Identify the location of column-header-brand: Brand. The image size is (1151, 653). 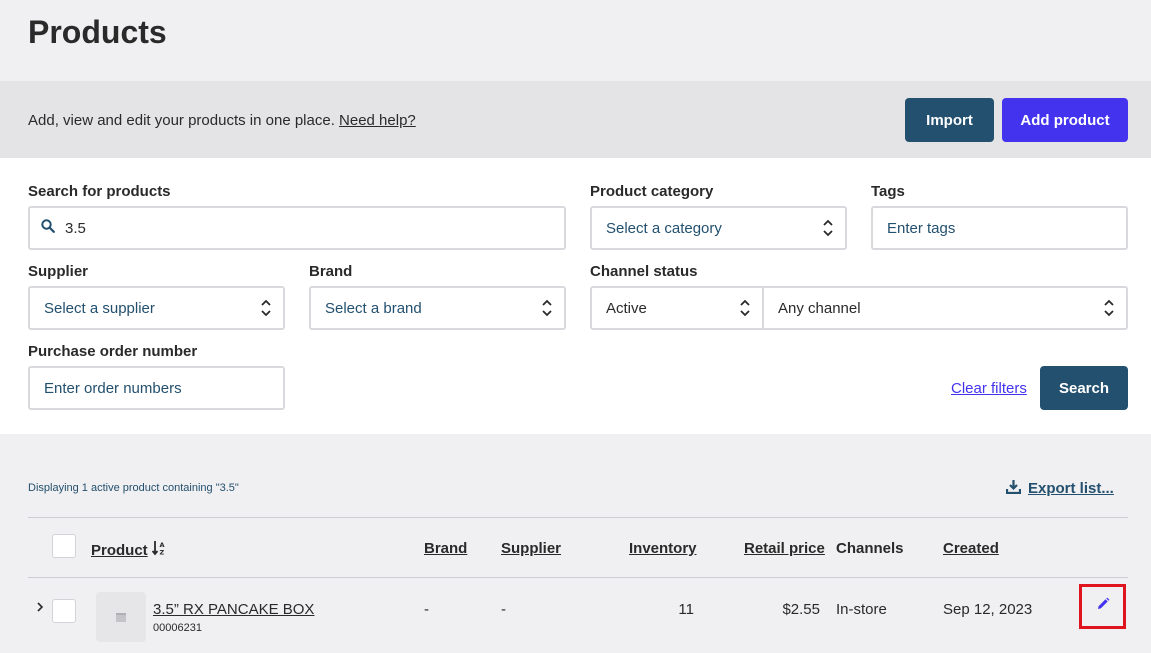
(445, 548).